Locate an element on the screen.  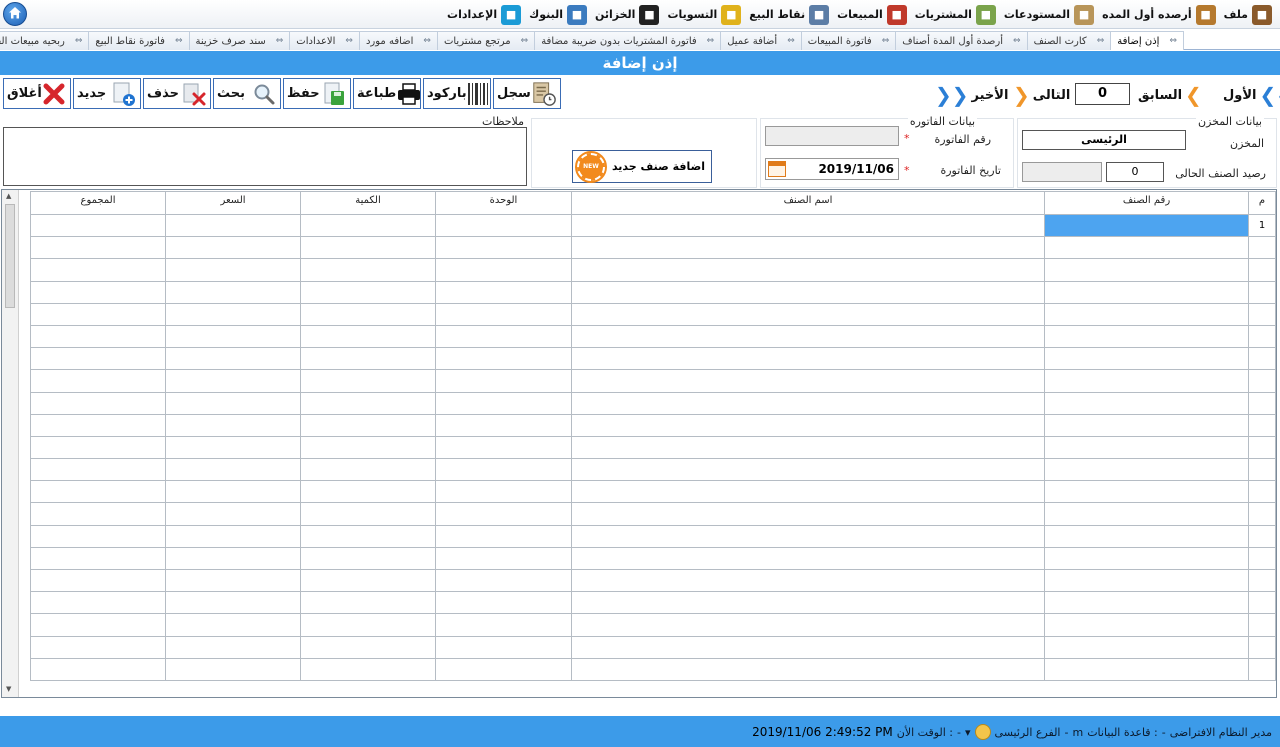
menu-item-3: ■ المشتريات is located at coordinates (955, 14).